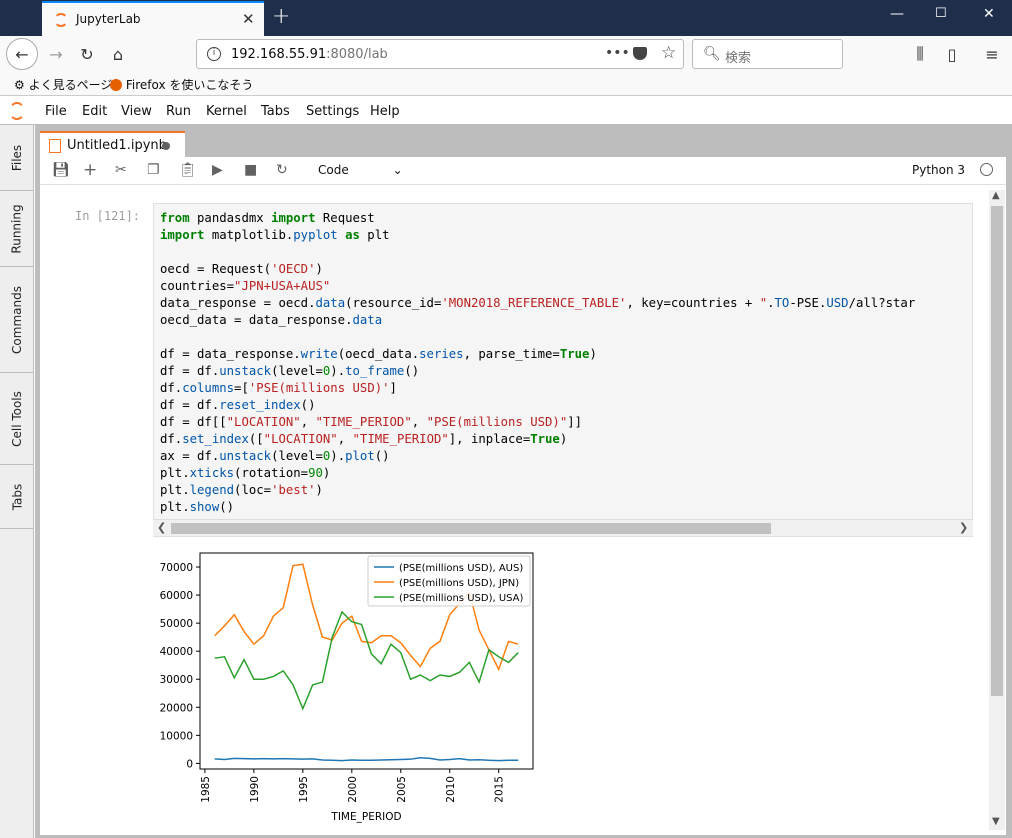 The image size is (1012, 838). What do you see at coordinates (197, 507) in the screenshot?
I see `code-line: plt.show()` at bounding box center [197, 507].